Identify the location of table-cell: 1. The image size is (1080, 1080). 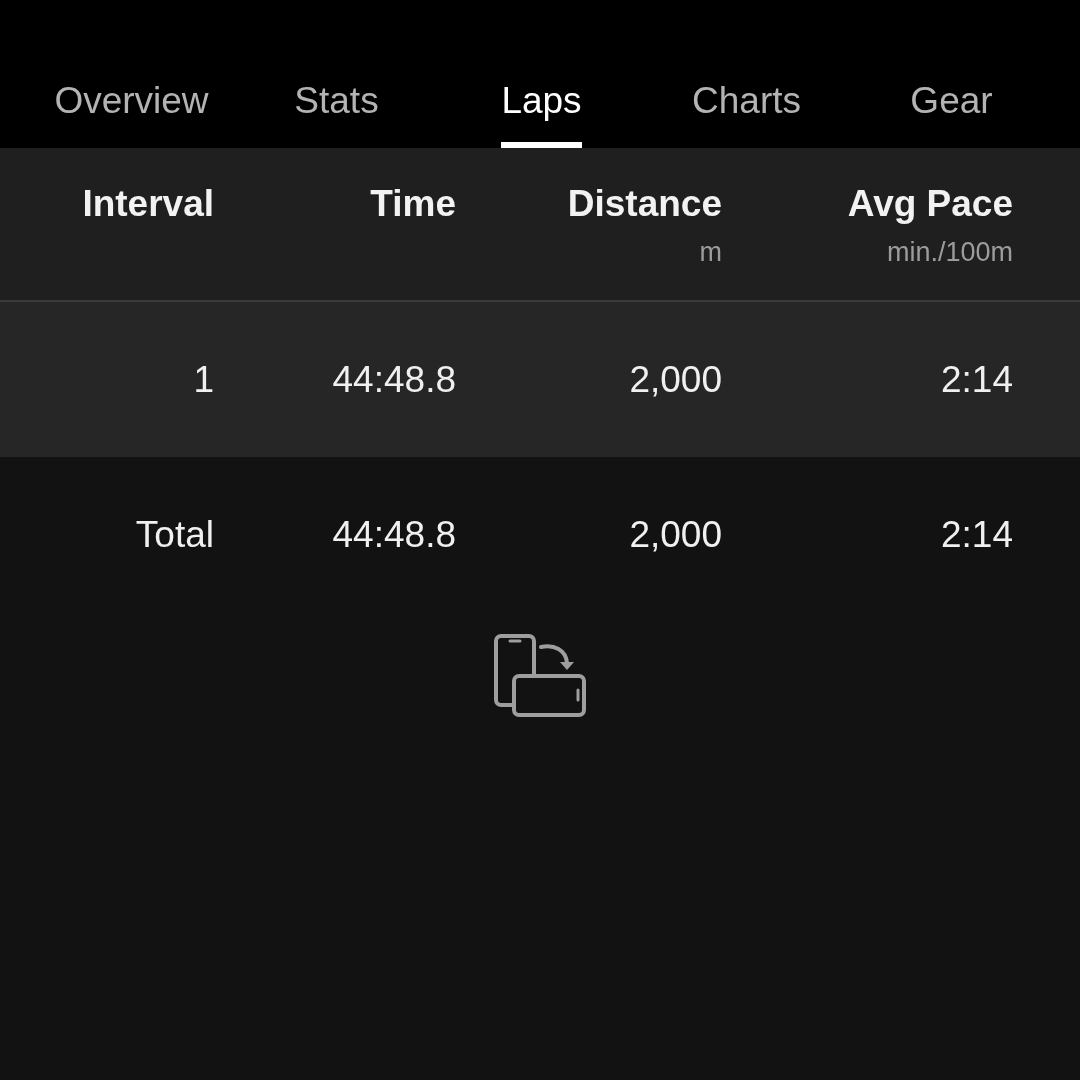
(203, 379).